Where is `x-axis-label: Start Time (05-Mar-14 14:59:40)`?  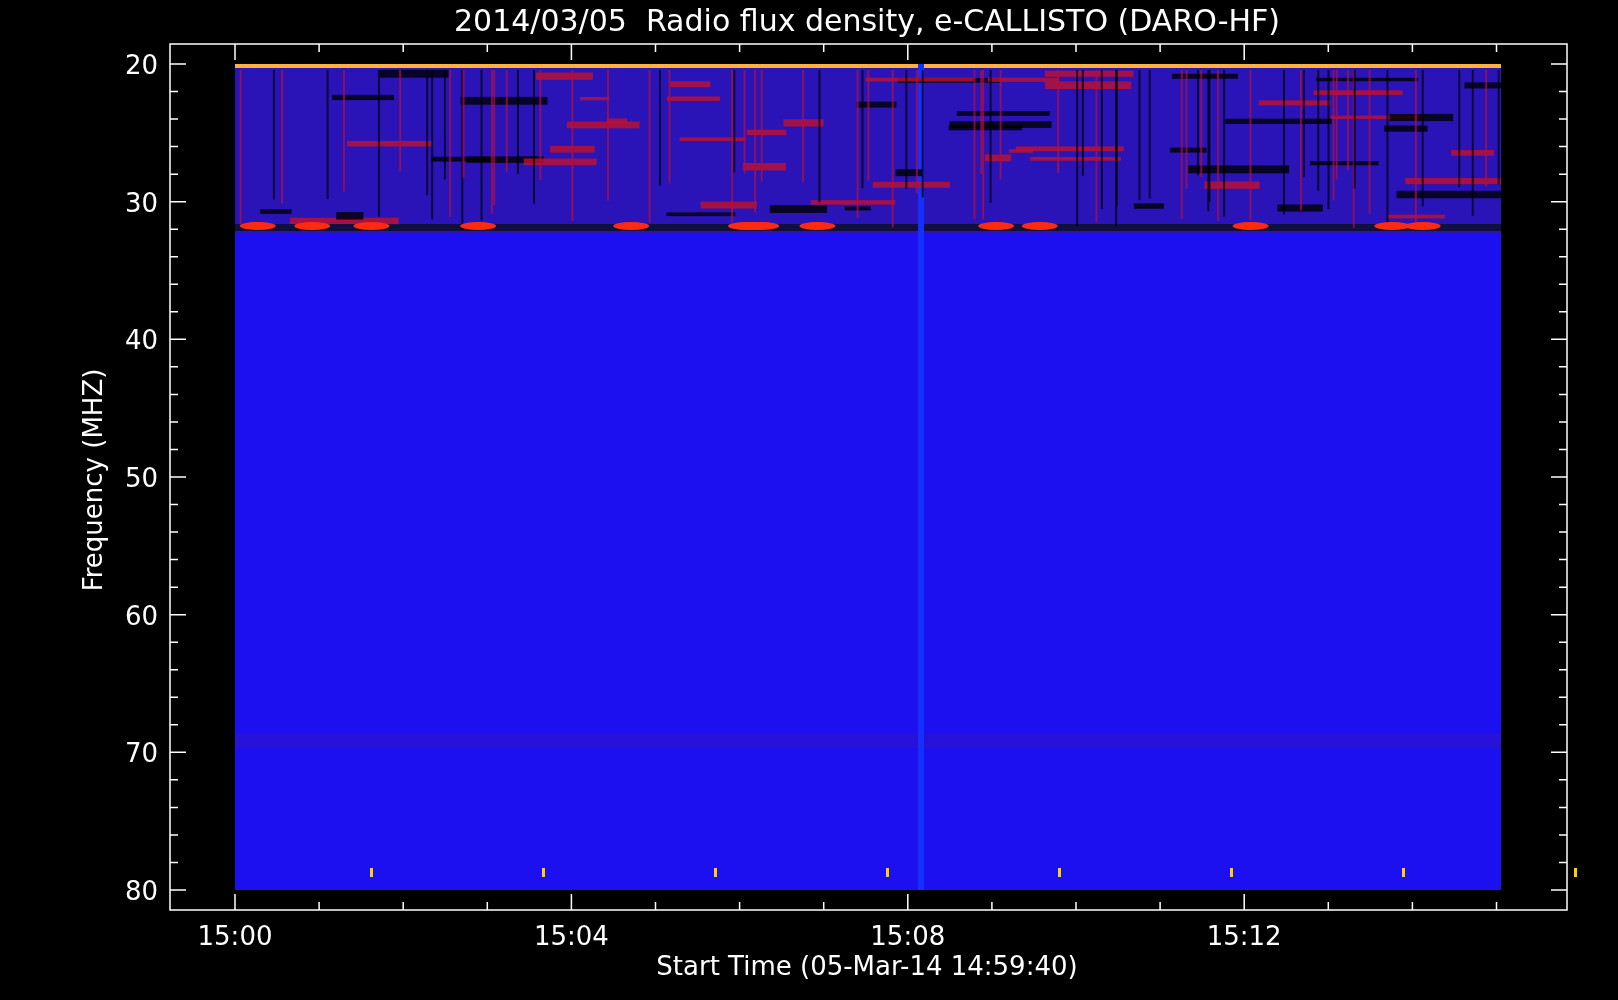
x-axis-label: Start Time (05-Mar-14 14:59:40) is located at coordinates (867, 966).